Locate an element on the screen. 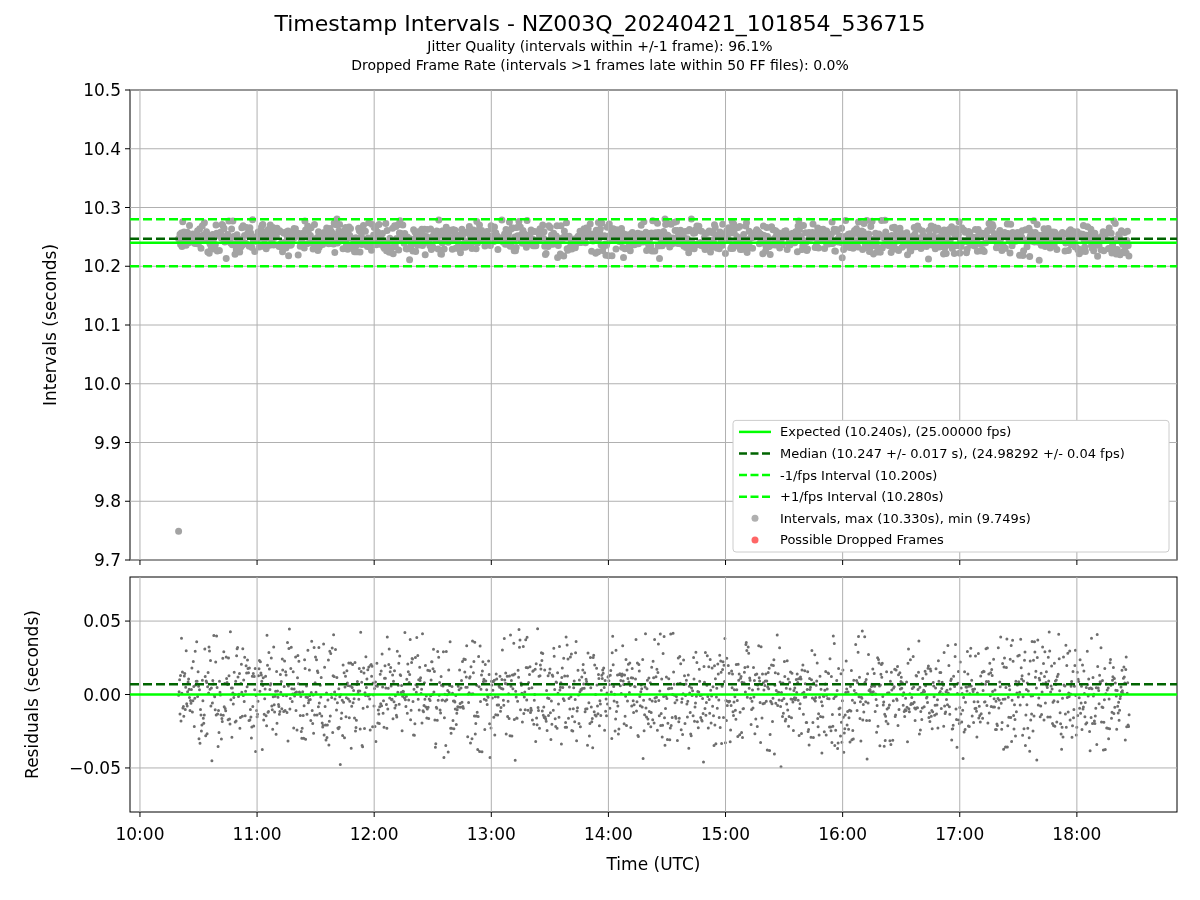 The height and width of the screenshot is (900, 1200). x-tick-label: 15:00 is located at coordinates (726, 834).